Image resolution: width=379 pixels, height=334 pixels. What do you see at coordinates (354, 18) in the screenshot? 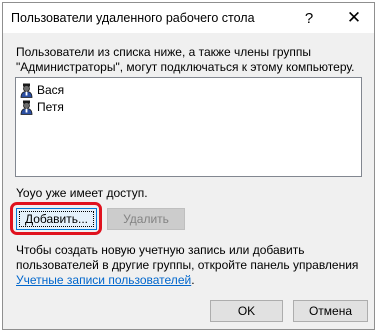
I see `close-button: ✕` at bounding box center [354, 18].